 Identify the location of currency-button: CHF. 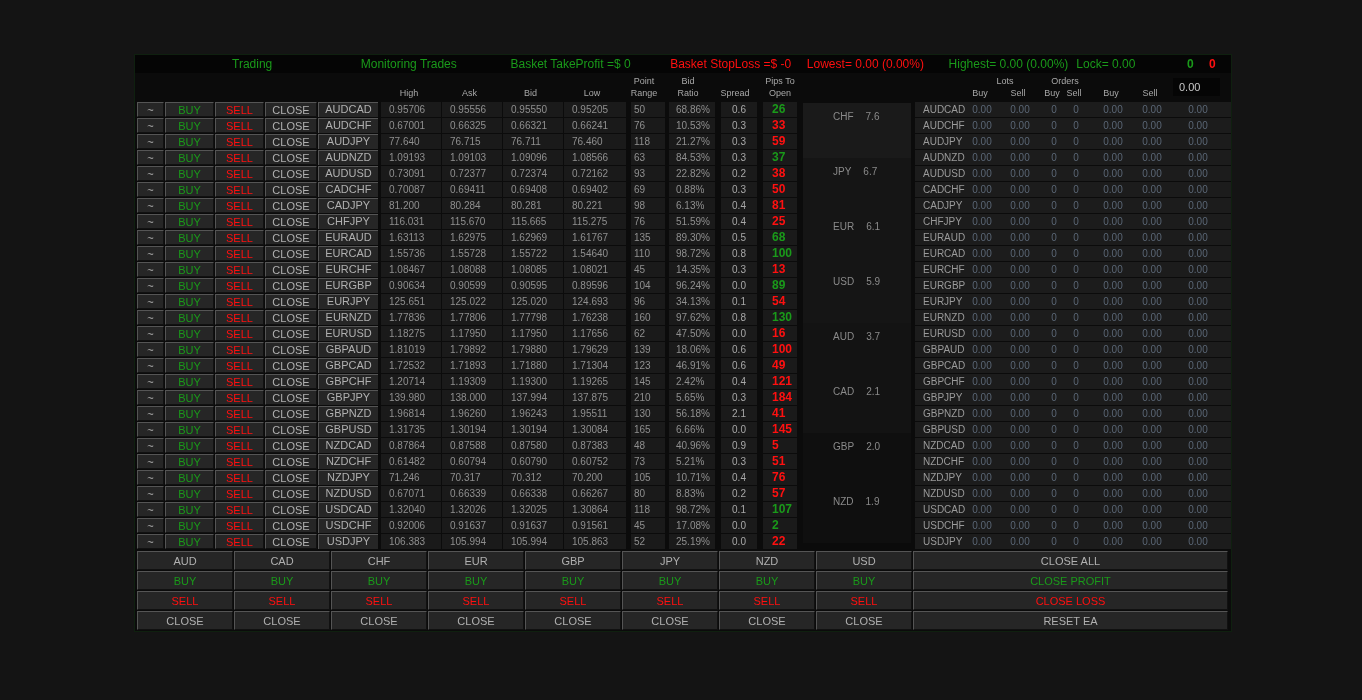
(379, 560).